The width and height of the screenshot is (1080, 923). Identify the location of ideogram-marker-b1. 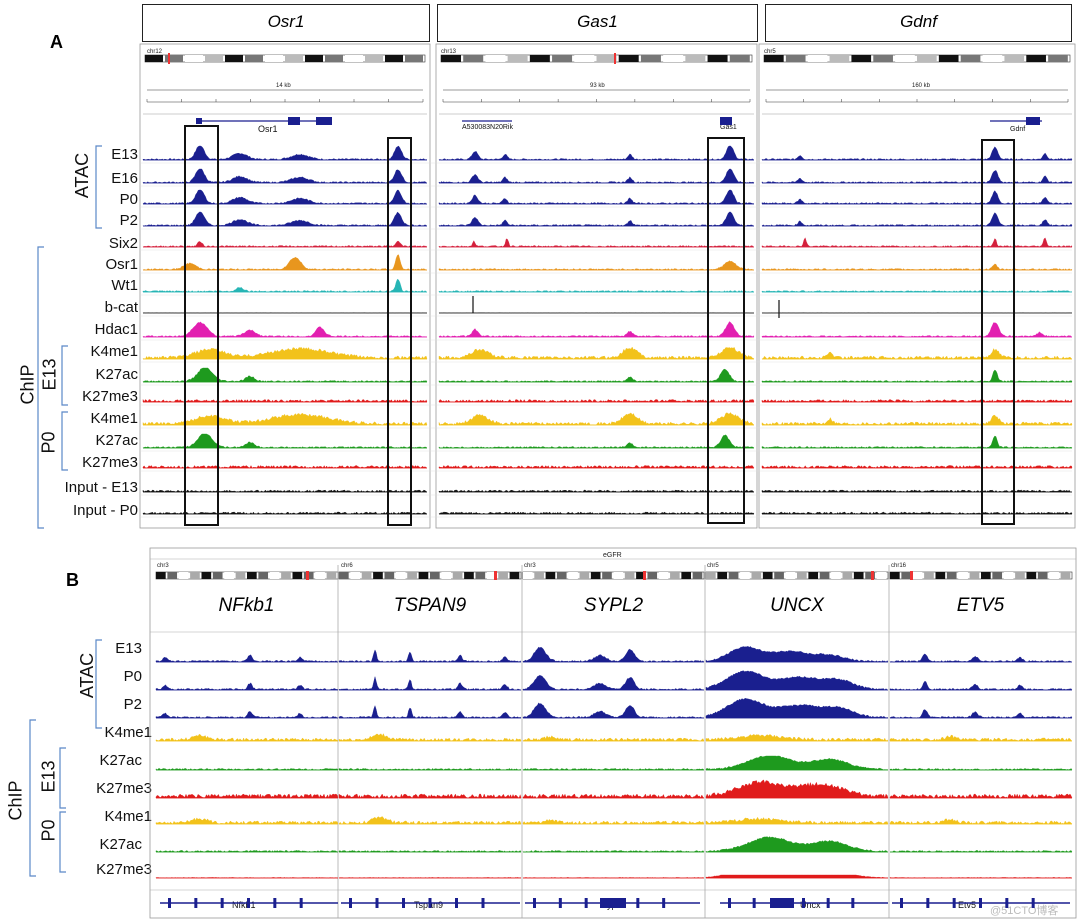
(495, 575).